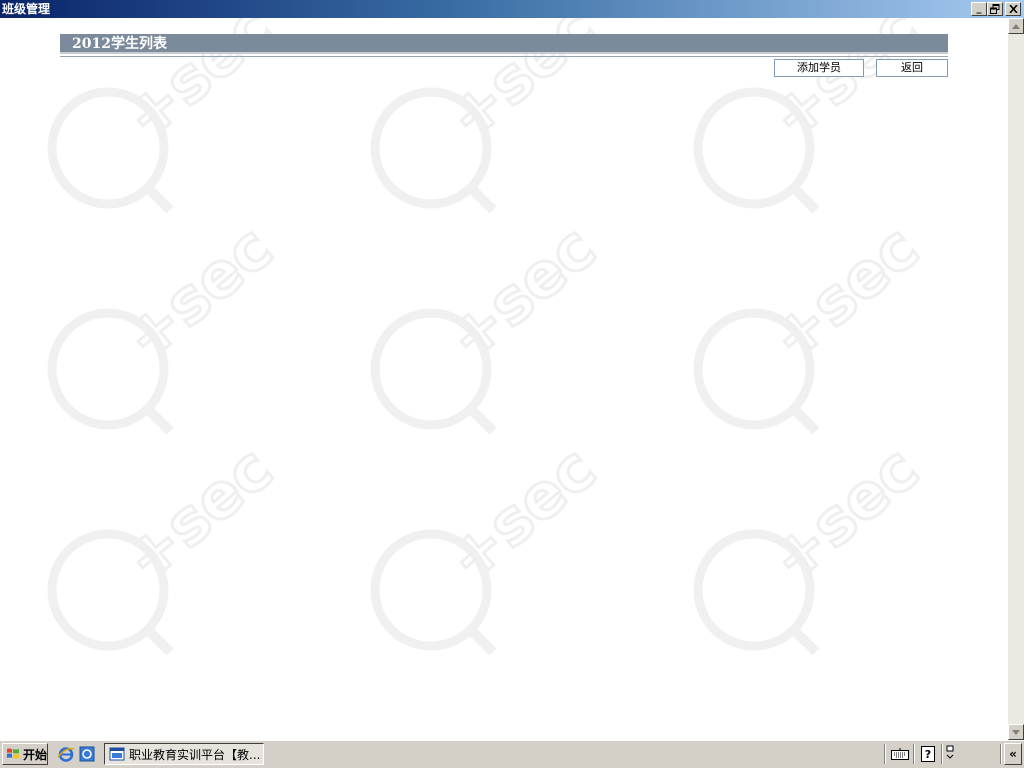 This screenshot has width=1024, height=768. I want to click on help-icon: ?, so click(928, 754).